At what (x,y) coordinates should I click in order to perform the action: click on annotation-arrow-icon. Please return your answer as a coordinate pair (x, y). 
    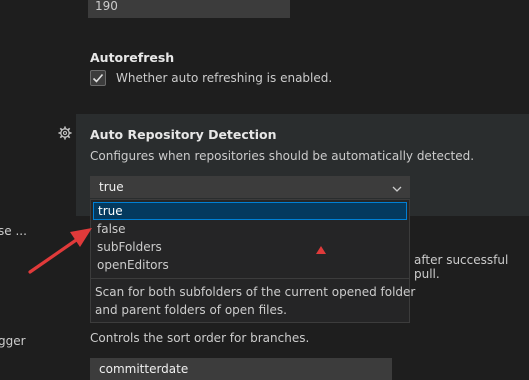
    Looking at the image, I should click on (177, 251).